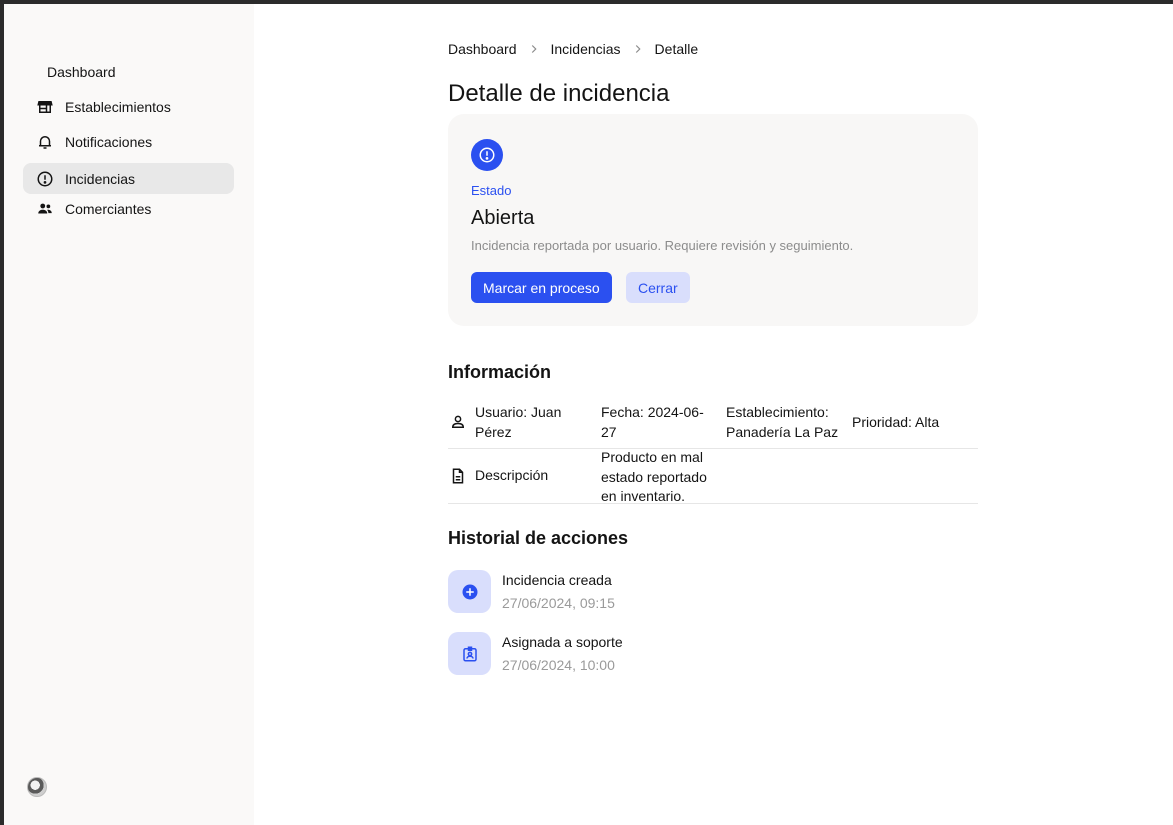 The width and height of the screenshot is (1173, 825). Describe the element at coordinates (469, 591) in the screenshot. I see `plus-circle-icon` at that location.